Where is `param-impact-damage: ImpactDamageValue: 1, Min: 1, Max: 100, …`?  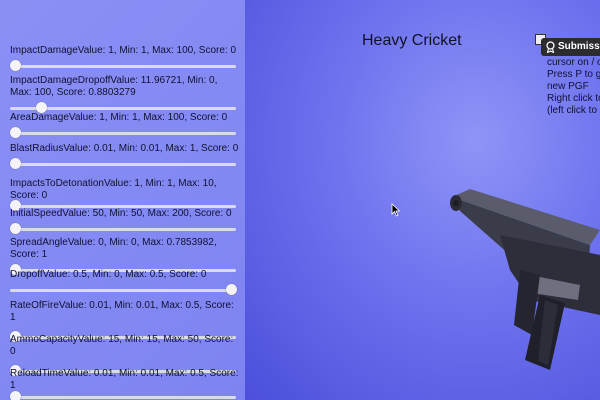
param-impact-damage: ImpactDamageValue: 1, Min: 1, Max: 100, … is located at coordinates (125, 58).